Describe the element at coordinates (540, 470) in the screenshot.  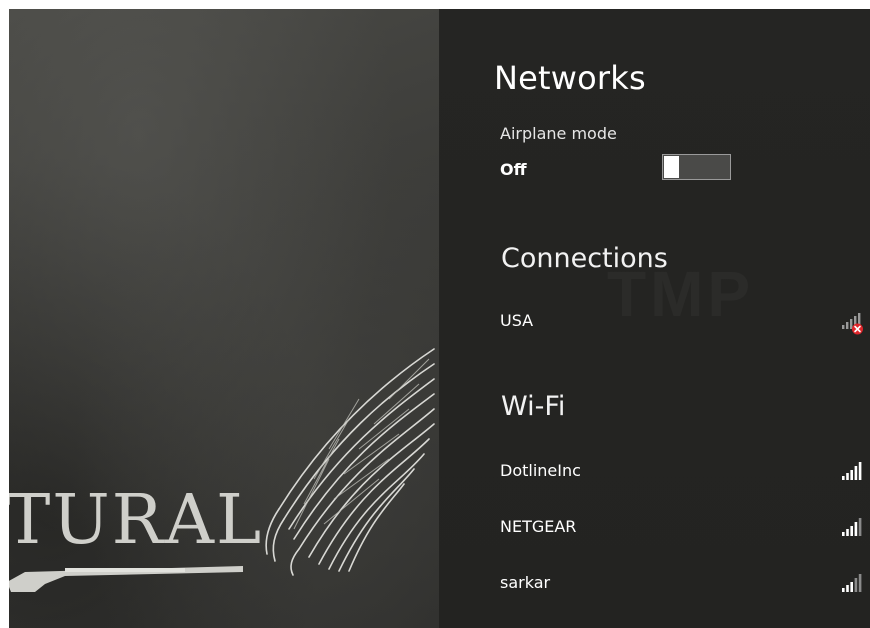
I see `wifi-network-name: DotlineInc` at that location.